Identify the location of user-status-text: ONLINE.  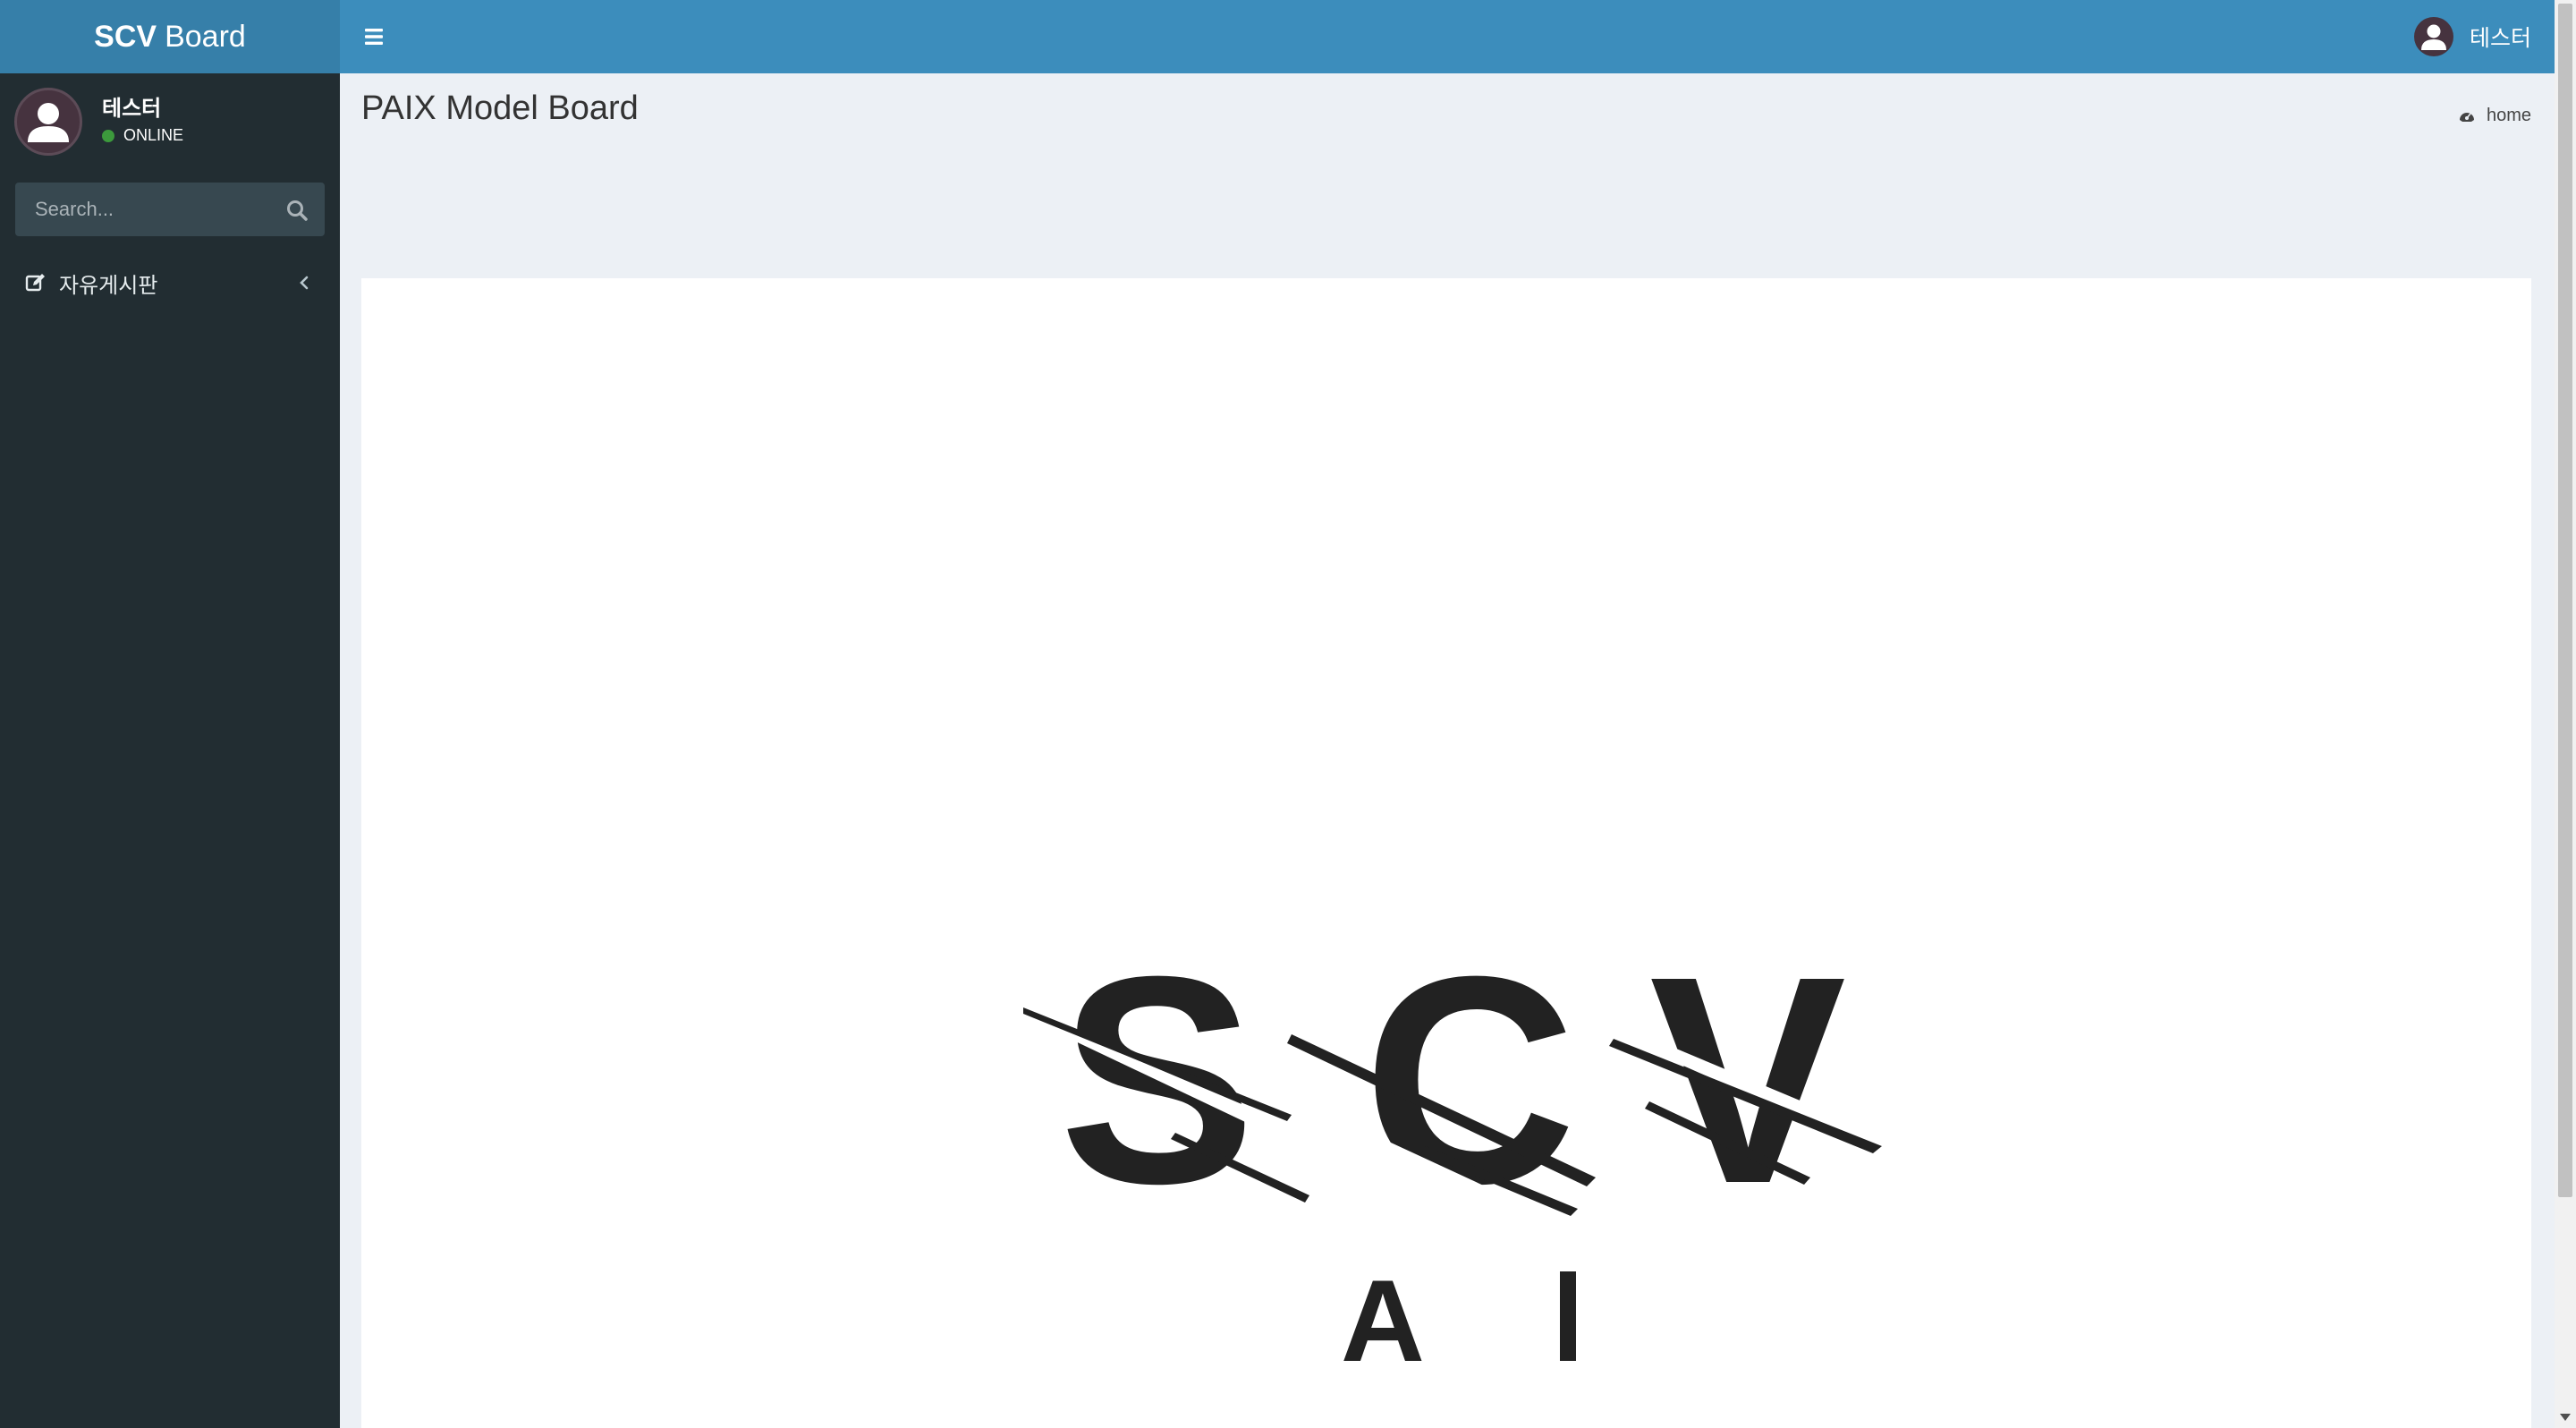
(153, 135).